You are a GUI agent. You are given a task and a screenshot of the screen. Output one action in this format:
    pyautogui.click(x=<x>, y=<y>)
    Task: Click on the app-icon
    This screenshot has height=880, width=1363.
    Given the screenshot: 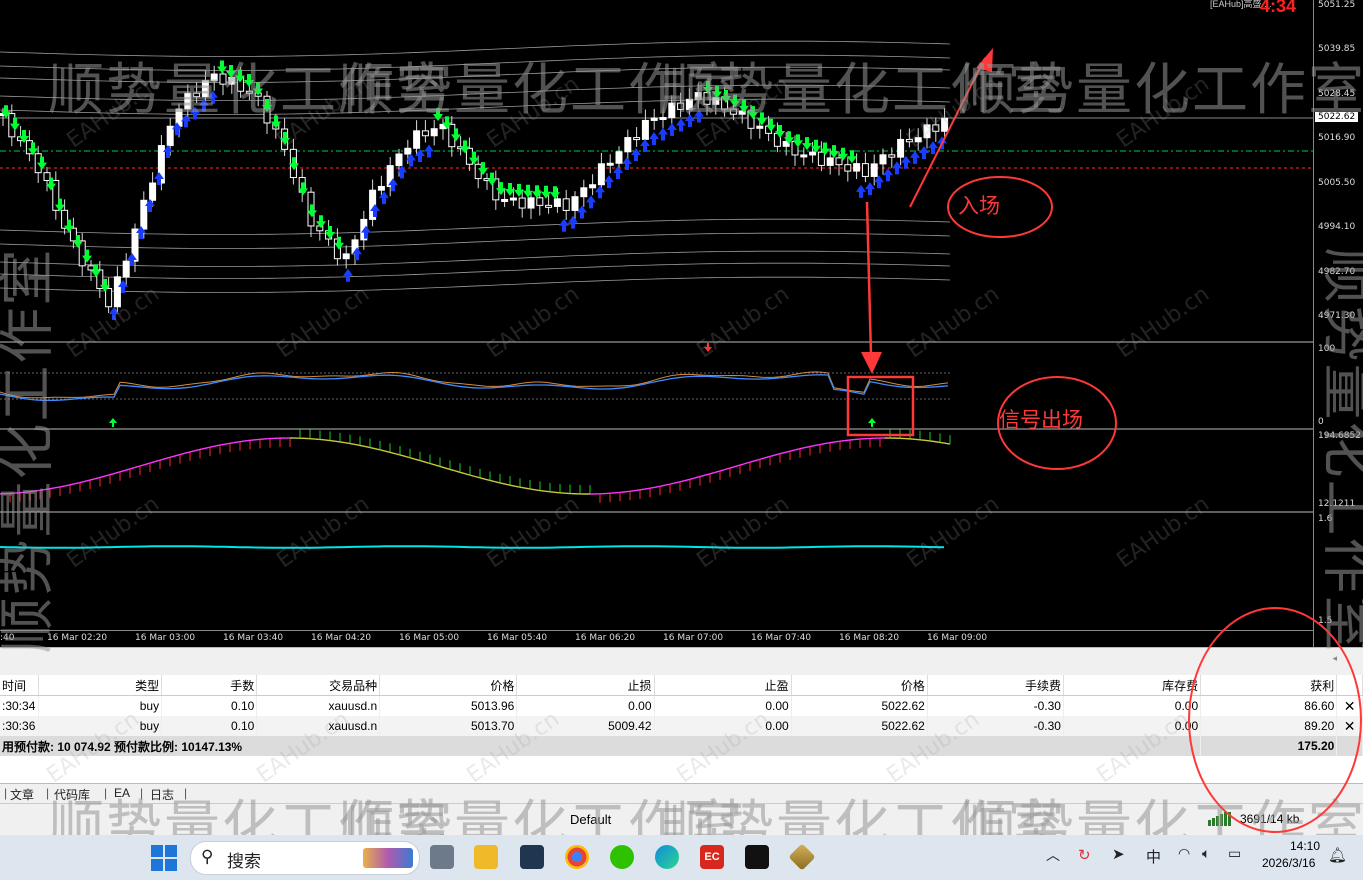 What is the action you would take?
    pyautogui.click(x=532, y=857)
    